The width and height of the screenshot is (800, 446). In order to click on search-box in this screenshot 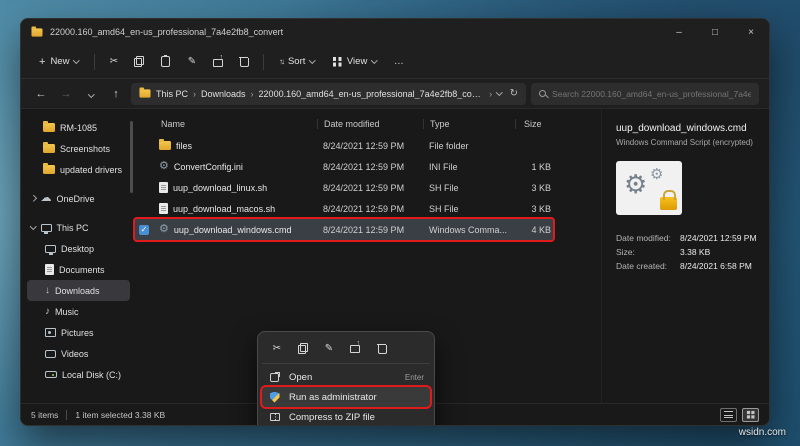, I will do `click(645, 93)`.